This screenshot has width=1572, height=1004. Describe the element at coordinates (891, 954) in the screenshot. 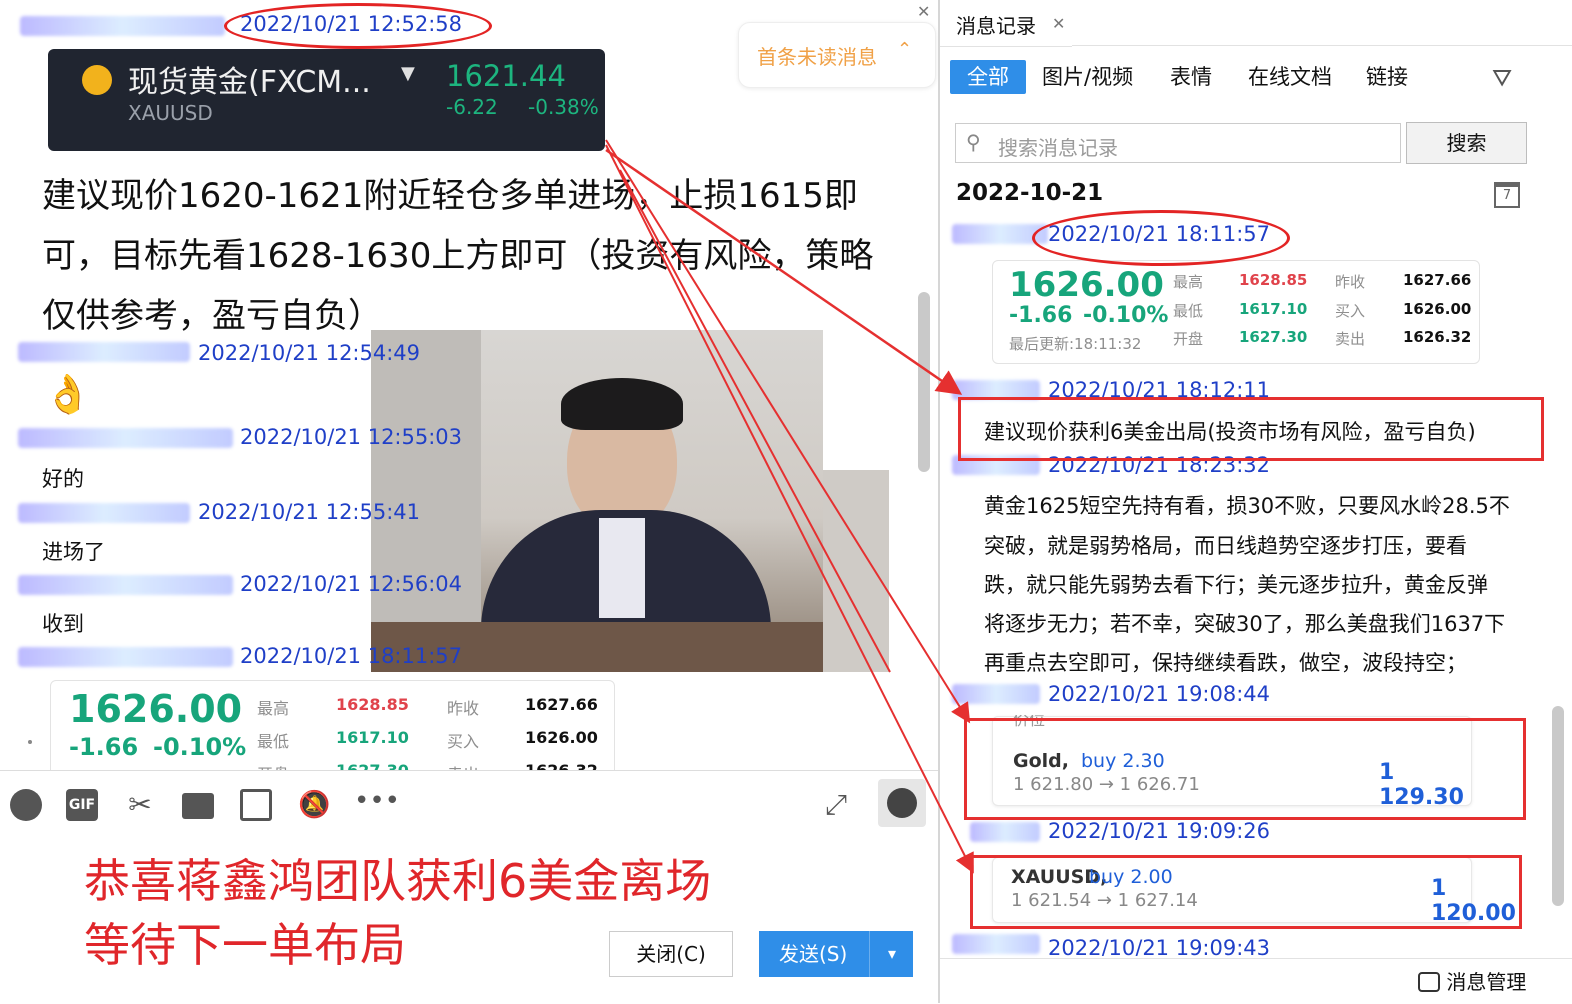

I see `send-options-chevron-icon: ▾` at that location.